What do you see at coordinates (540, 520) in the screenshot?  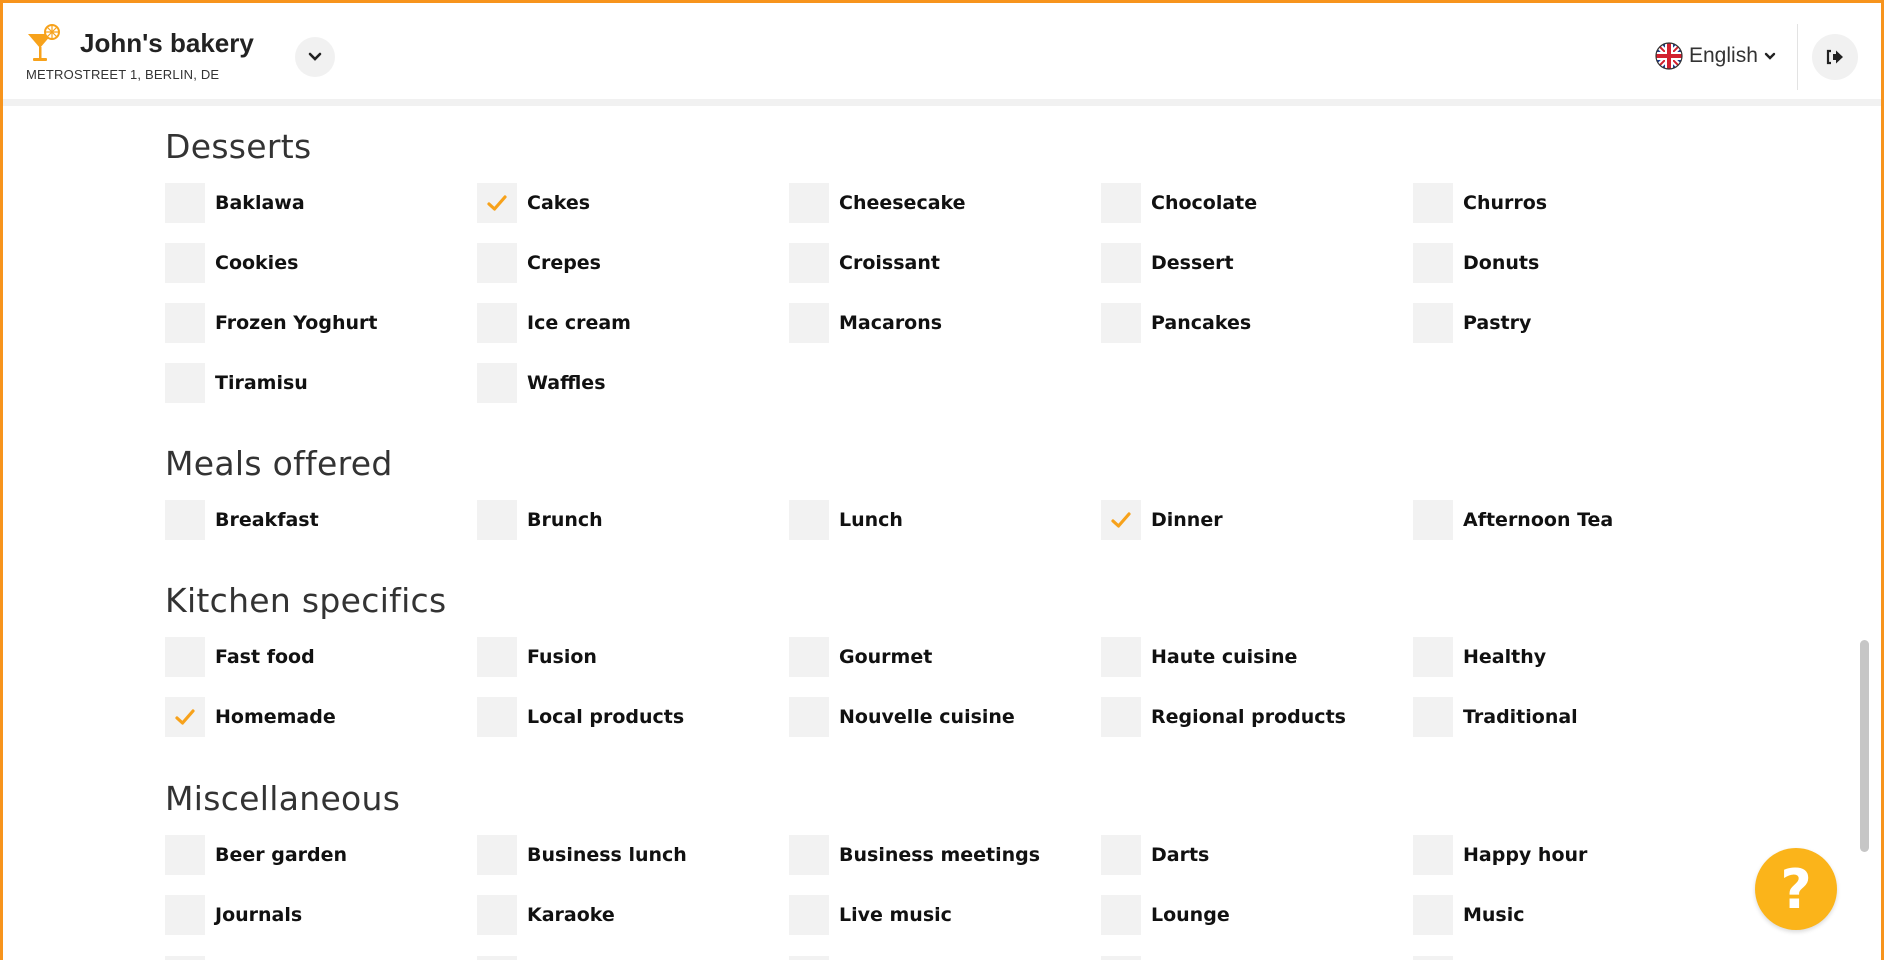 I see `option-checkbox: Brunch` at bounding box center [540, 520].